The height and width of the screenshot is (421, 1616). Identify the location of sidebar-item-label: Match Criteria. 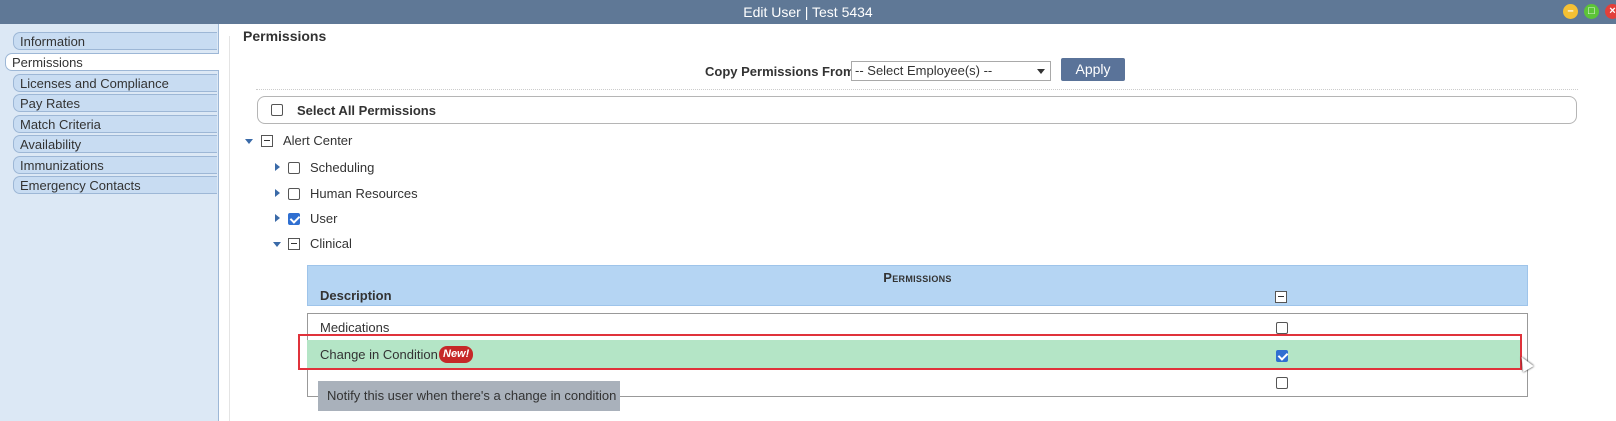
(60, 124).